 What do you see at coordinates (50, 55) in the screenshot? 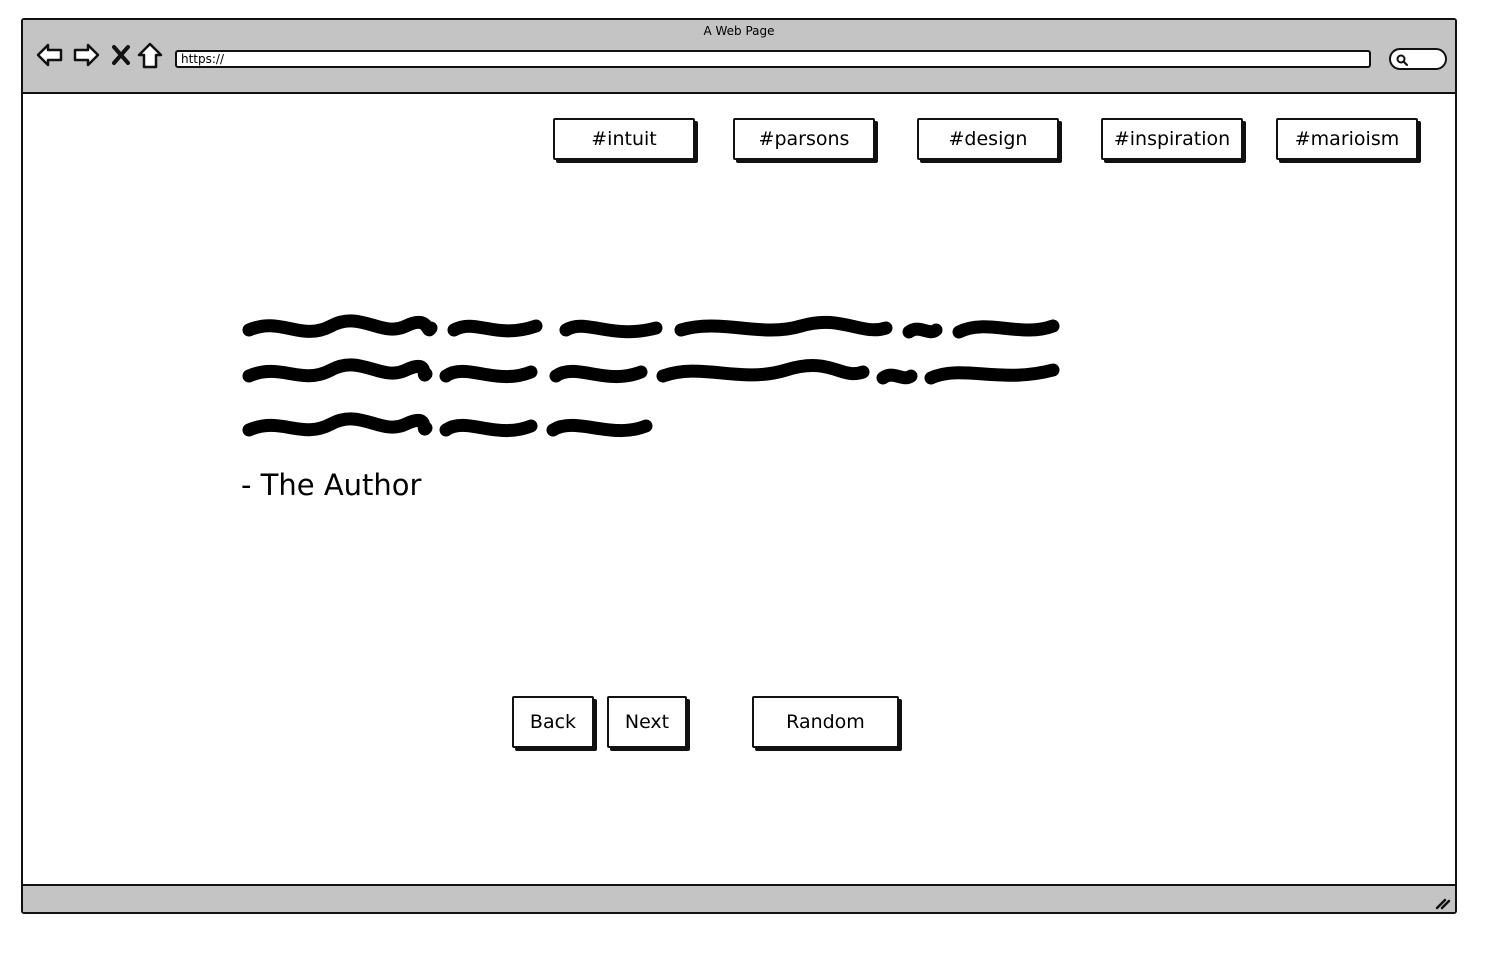
I see `back-arrow-icon` at bounding box center [50, 55].